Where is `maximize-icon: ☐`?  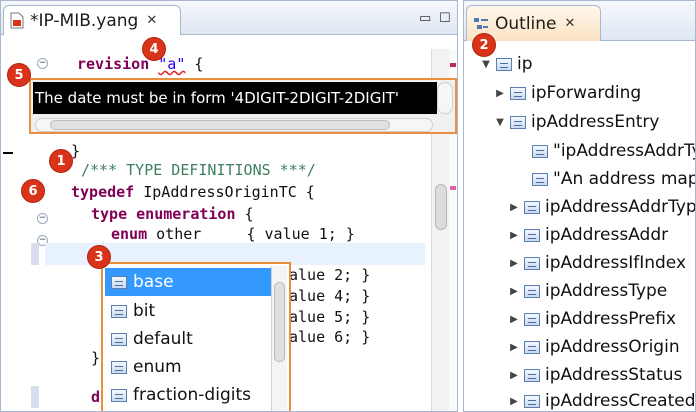
maximize-icon: ☐ is located at coordinates (445, 18).